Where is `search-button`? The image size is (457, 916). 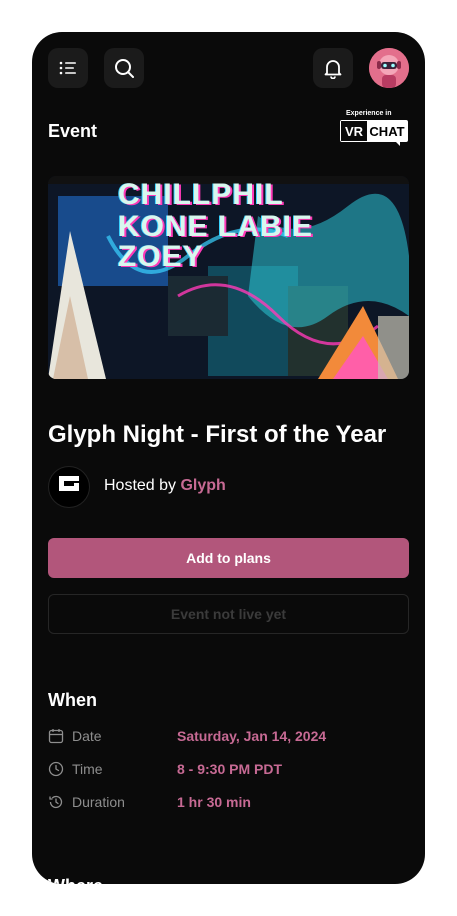
search-button is located at coordinates (124, 68).